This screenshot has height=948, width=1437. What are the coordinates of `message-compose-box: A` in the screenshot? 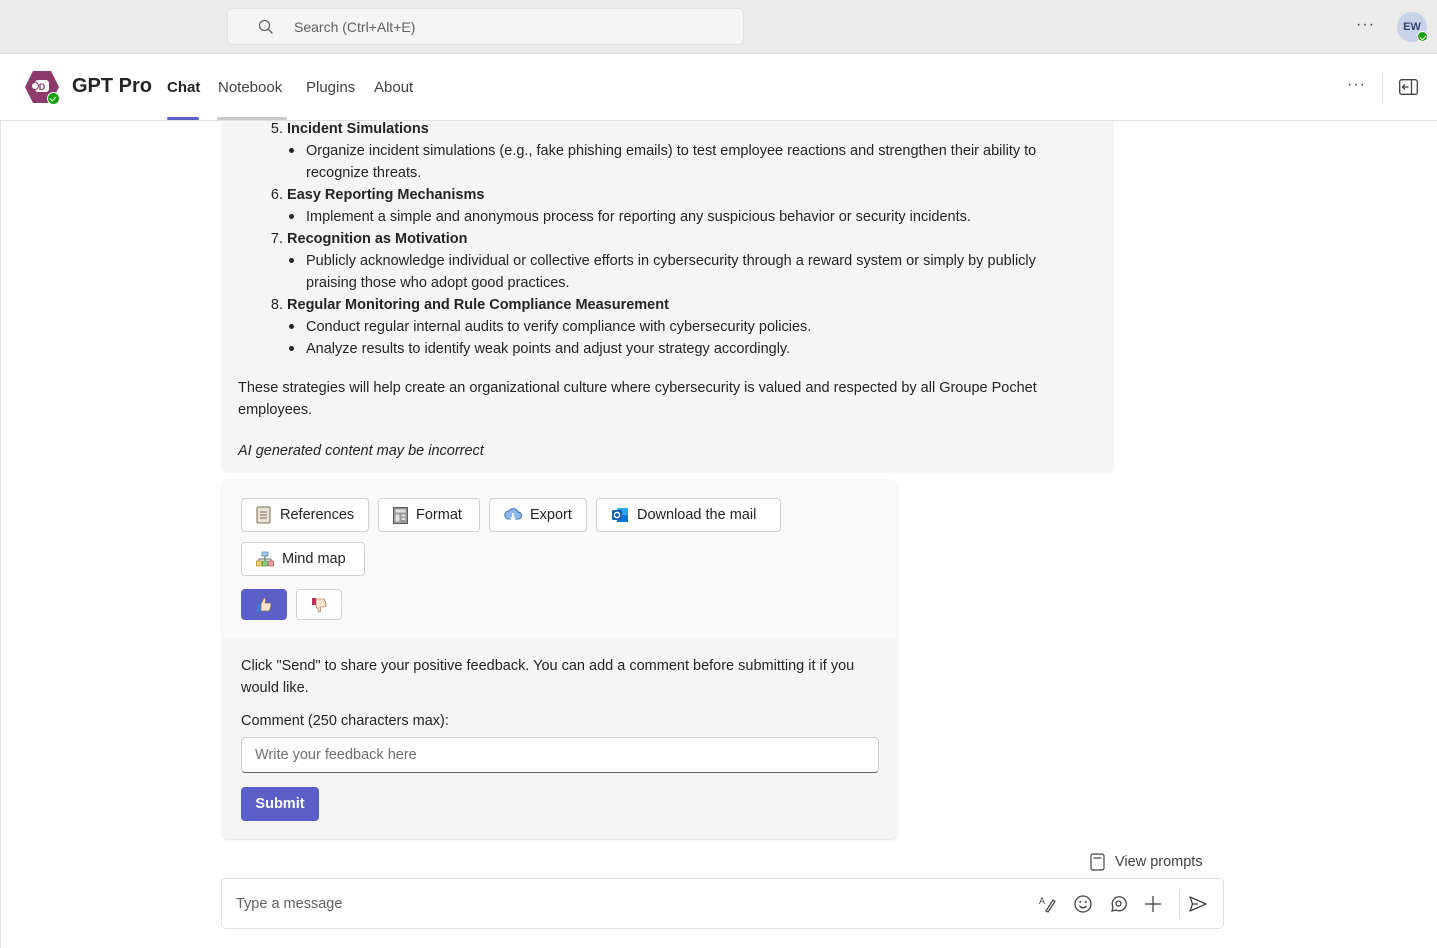 It's located at (722, 903).